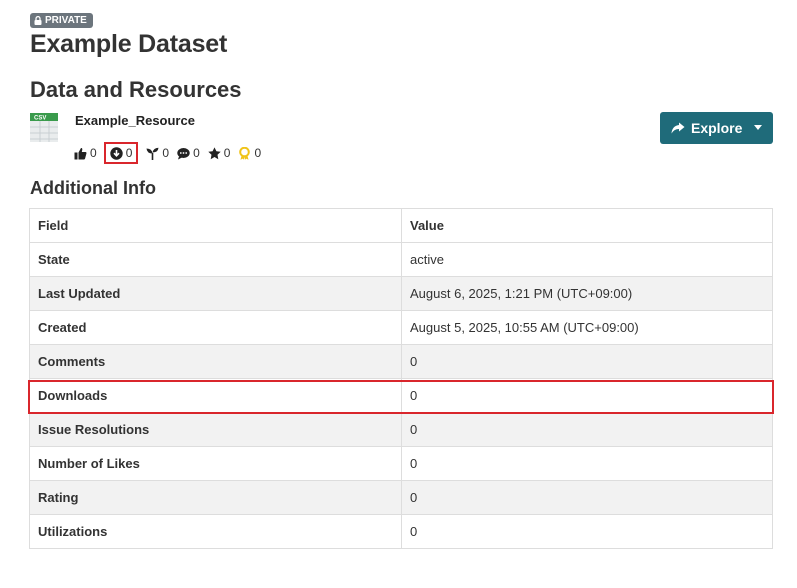 This screenshot has height=588, width=797. Describe the element at coordinates (129, 153) in the screenshot. I see `downloads-count: 0` at that location.